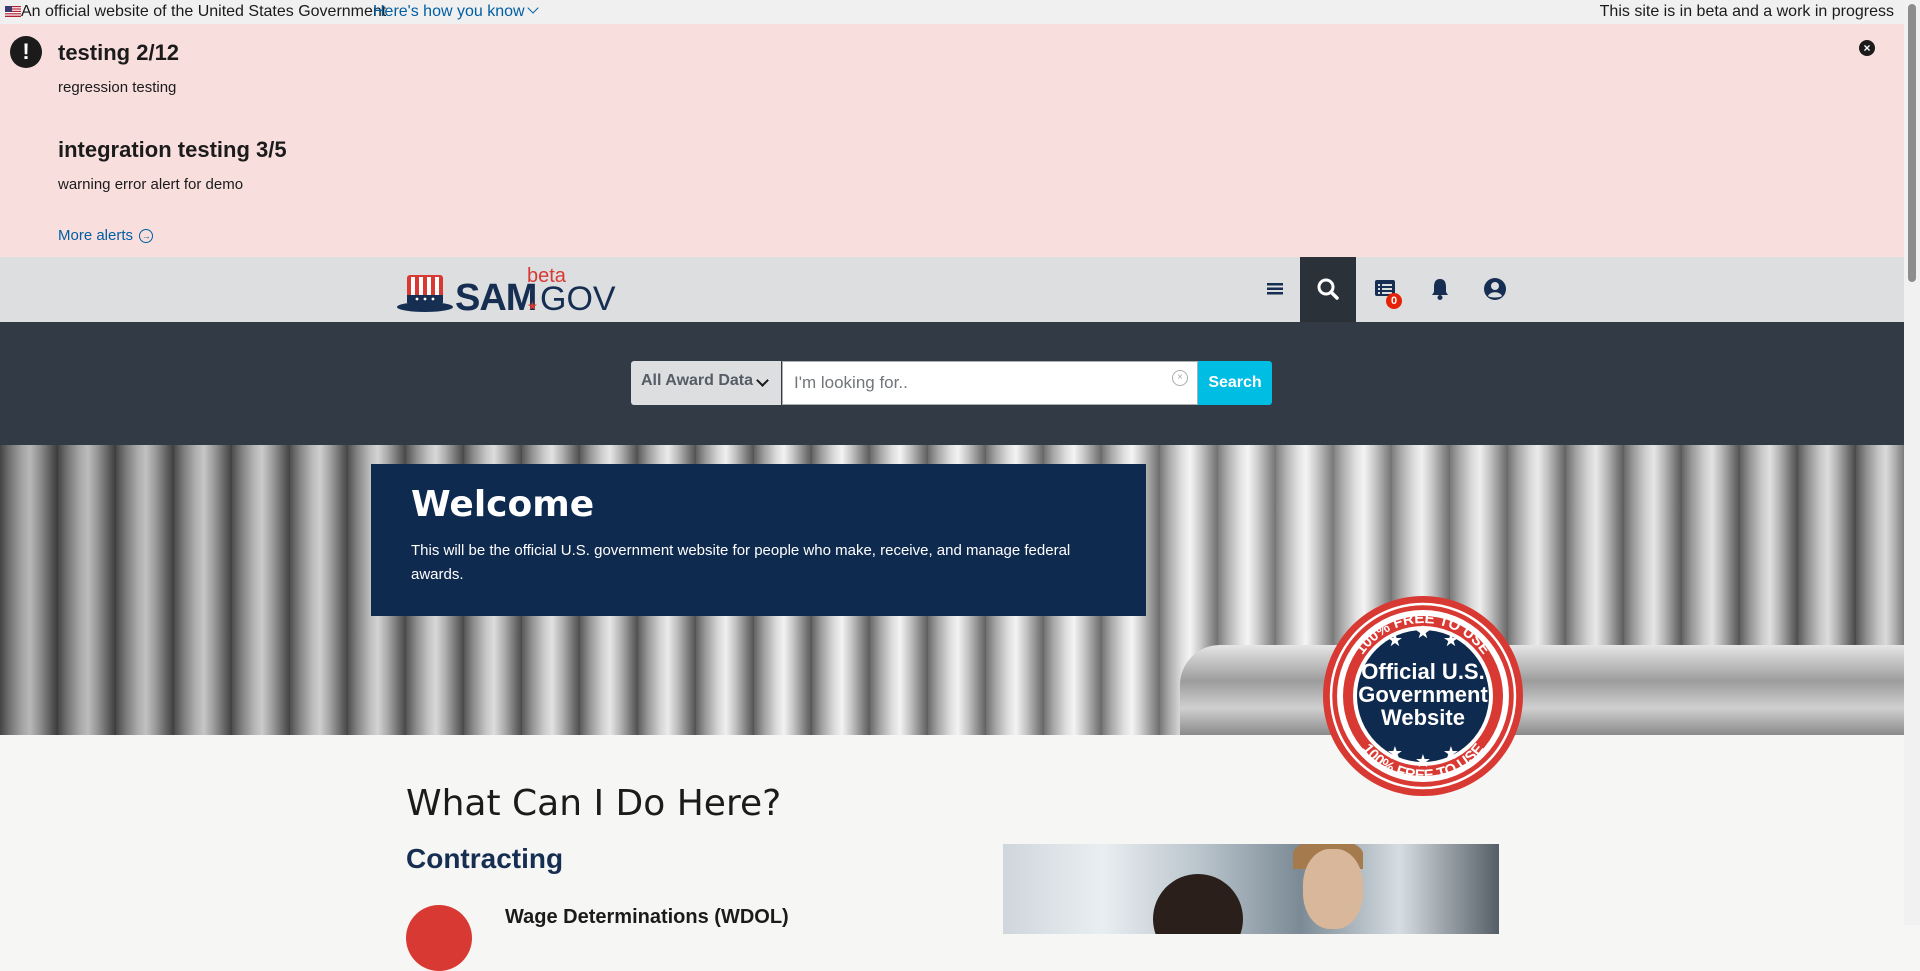  I want to click on notifications-button, so click(1440, 289).